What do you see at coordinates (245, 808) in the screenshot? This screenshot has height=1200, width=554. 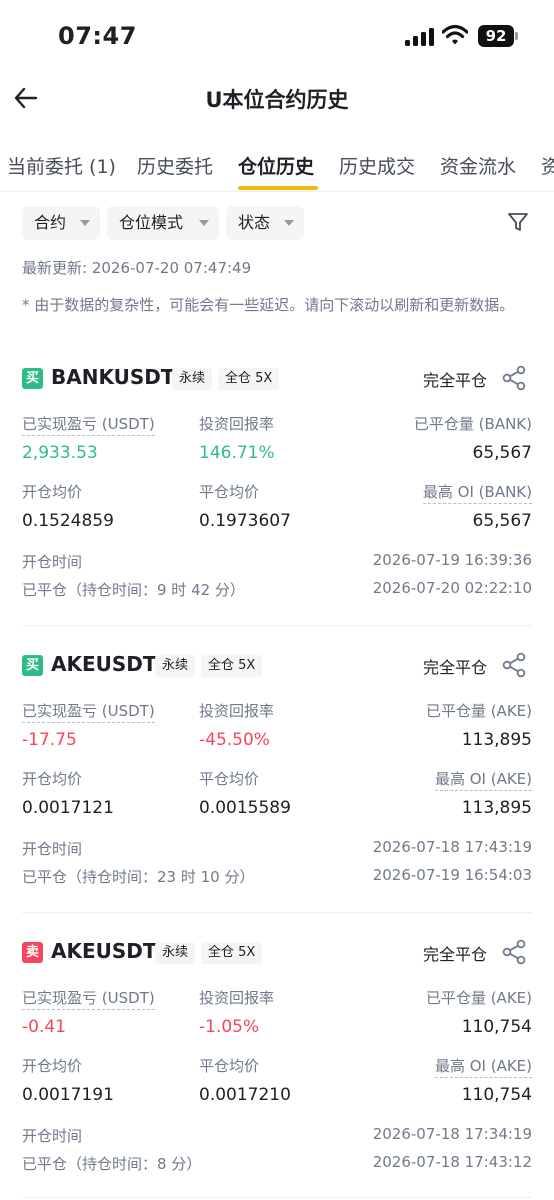 I see `exit-price-value: 0.0015589` at bounding box center [245, 808].